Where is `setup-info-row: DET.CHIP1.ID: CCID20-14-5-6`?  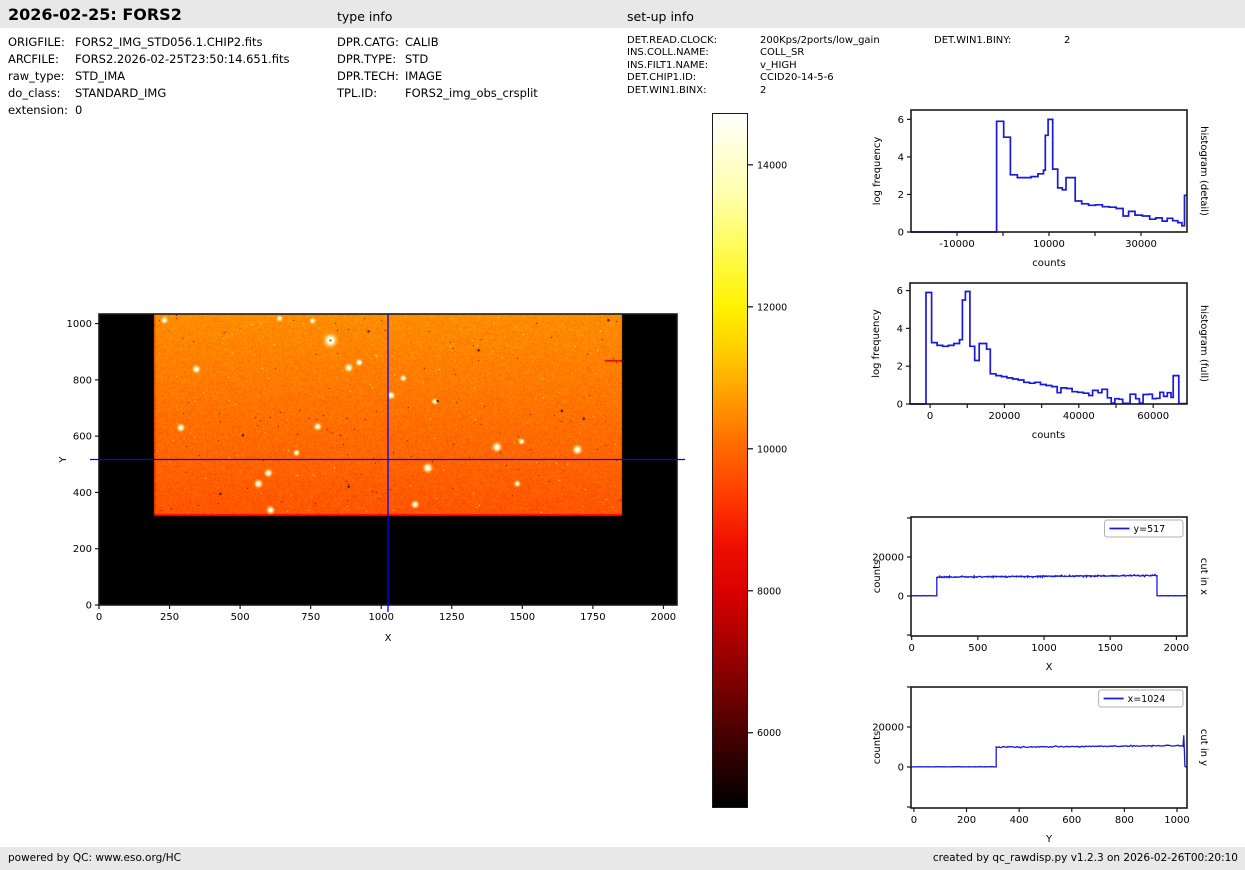
setup-info-row: DET.CHIP1.ID: CCID20-14-5-6 is located at coordinates (730, 77).